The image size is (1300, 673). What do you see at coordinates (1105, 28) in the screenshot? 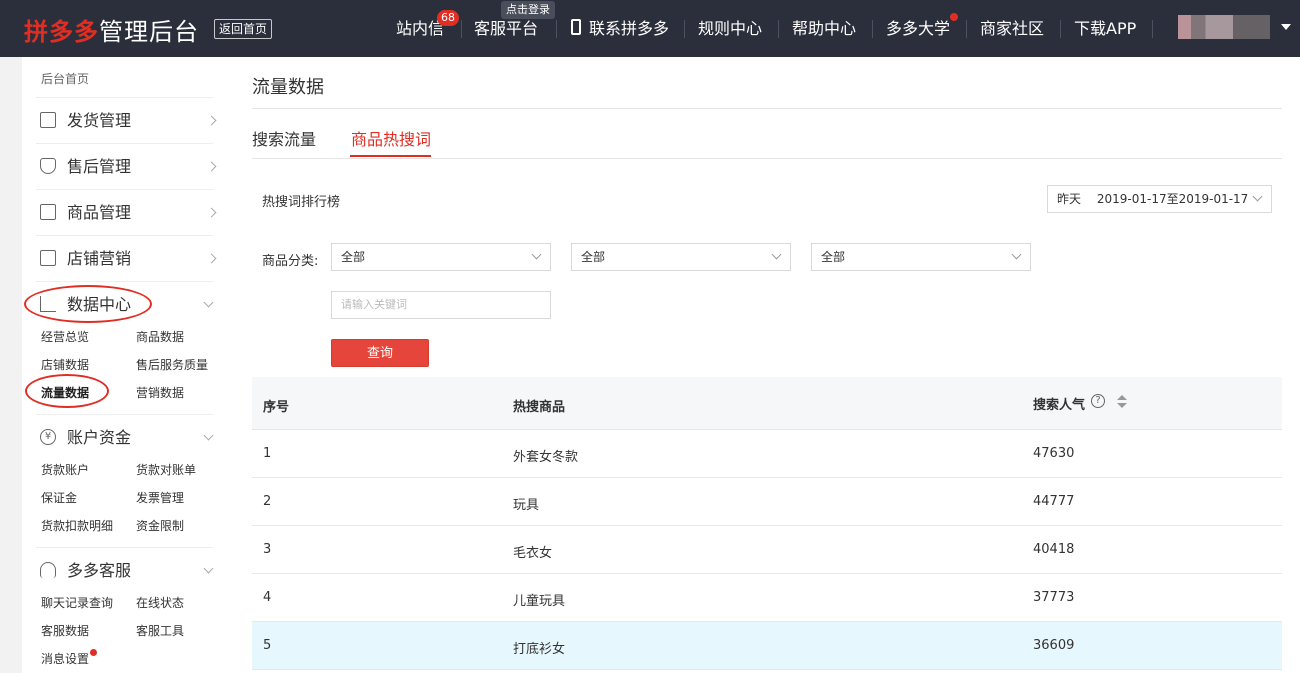
I see `nav-download-app: 下载APP` at bounding box center [1105, 28].